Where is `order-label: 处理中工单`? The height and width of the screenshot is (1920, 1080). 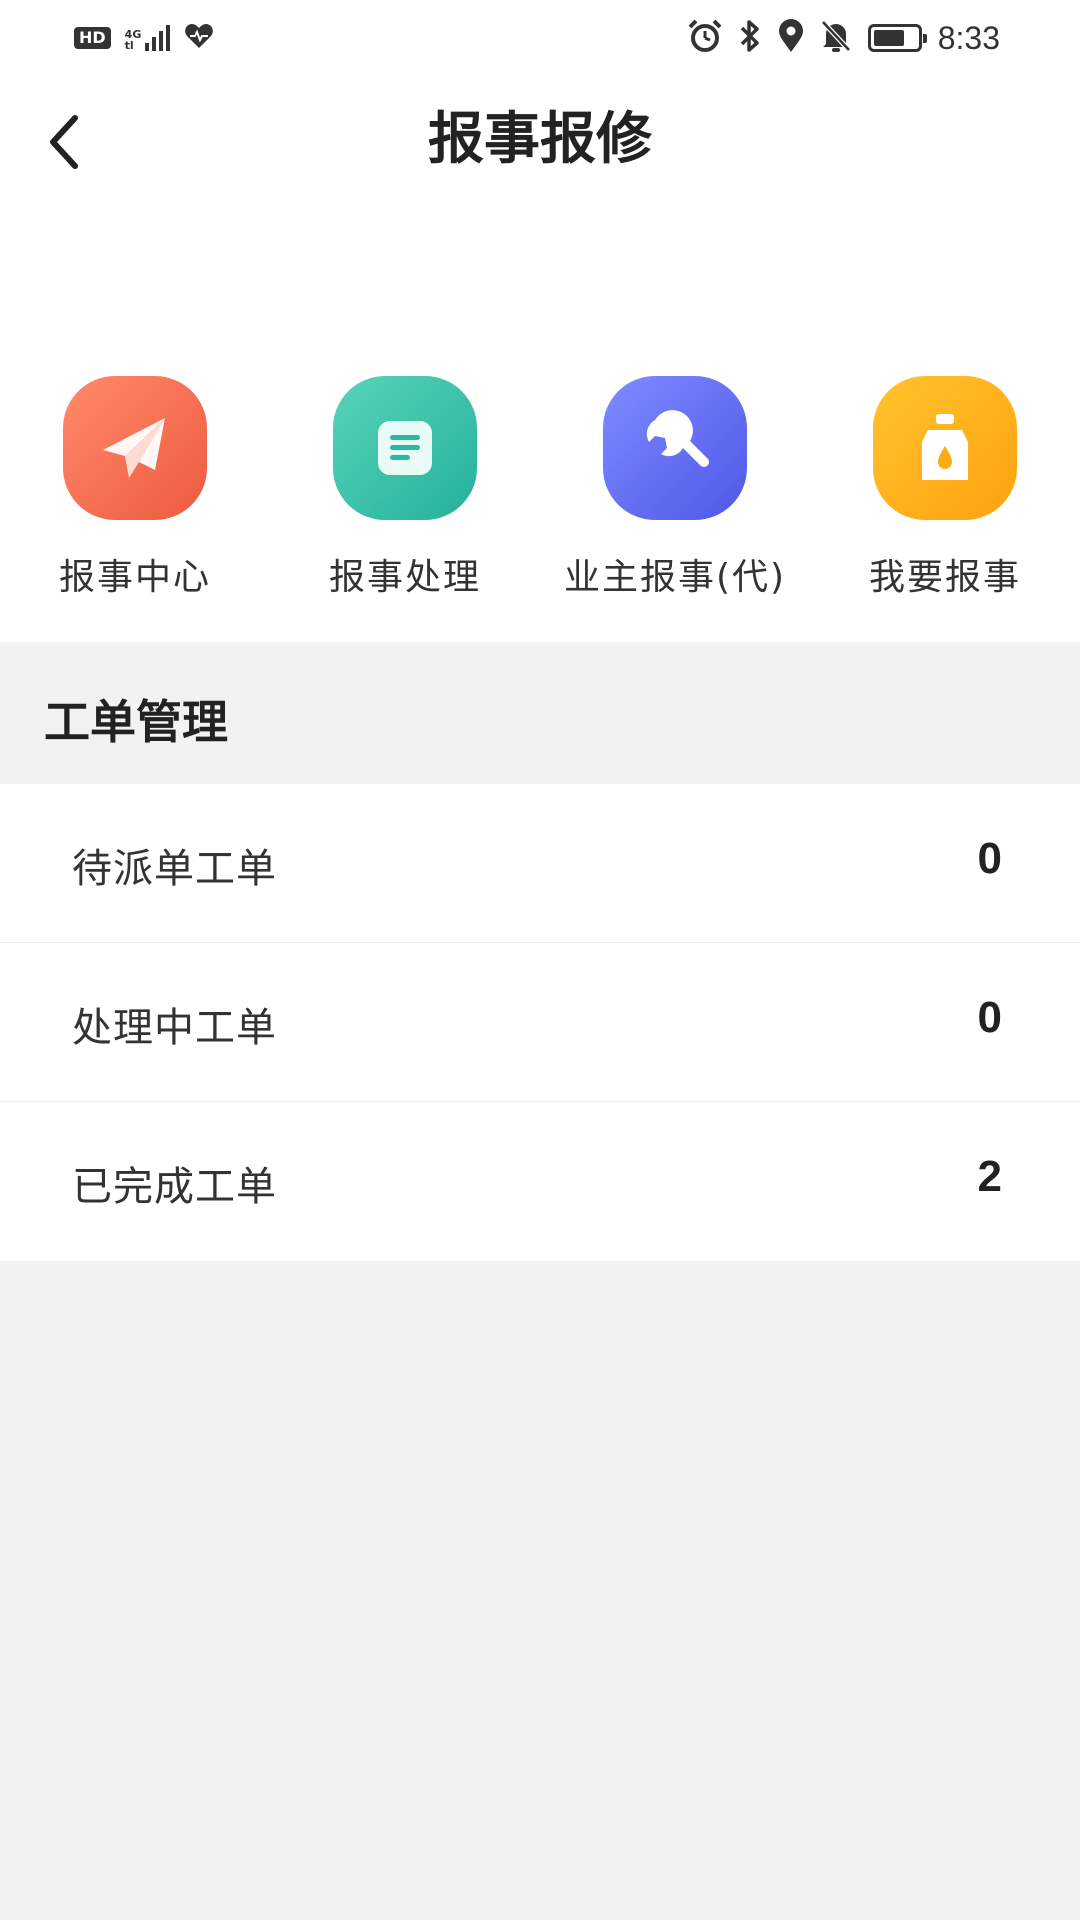 order-label: 处理中工单 is located at coordinates (174, 1028).